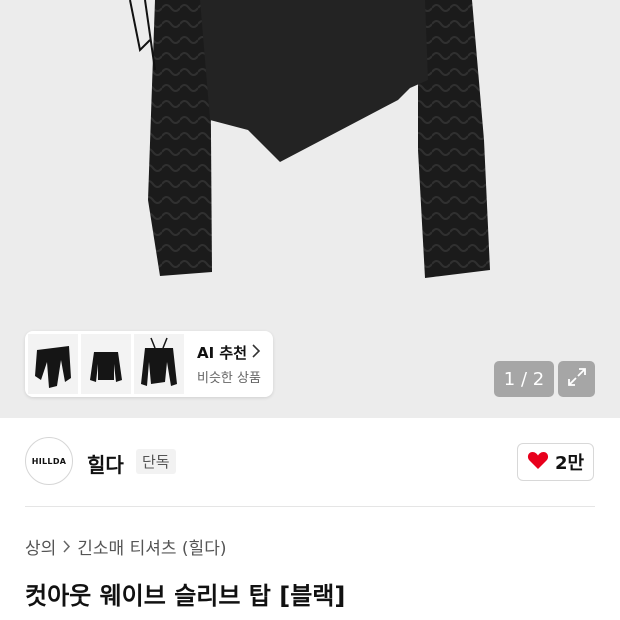 The image size is (620, 620). What do you see at coordinates (222, 353) in the screenshot?
I see `reco-title: AI 추천` at bounding box center [222, 353].